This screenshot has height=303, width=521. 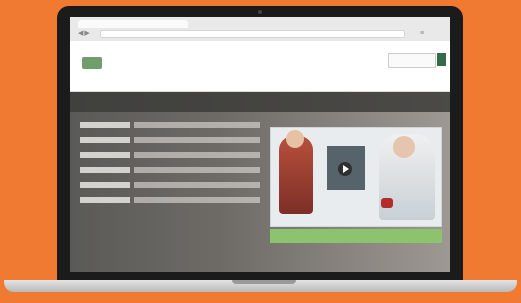 I want to click on laptop-notch, so click(x=264, y=282).